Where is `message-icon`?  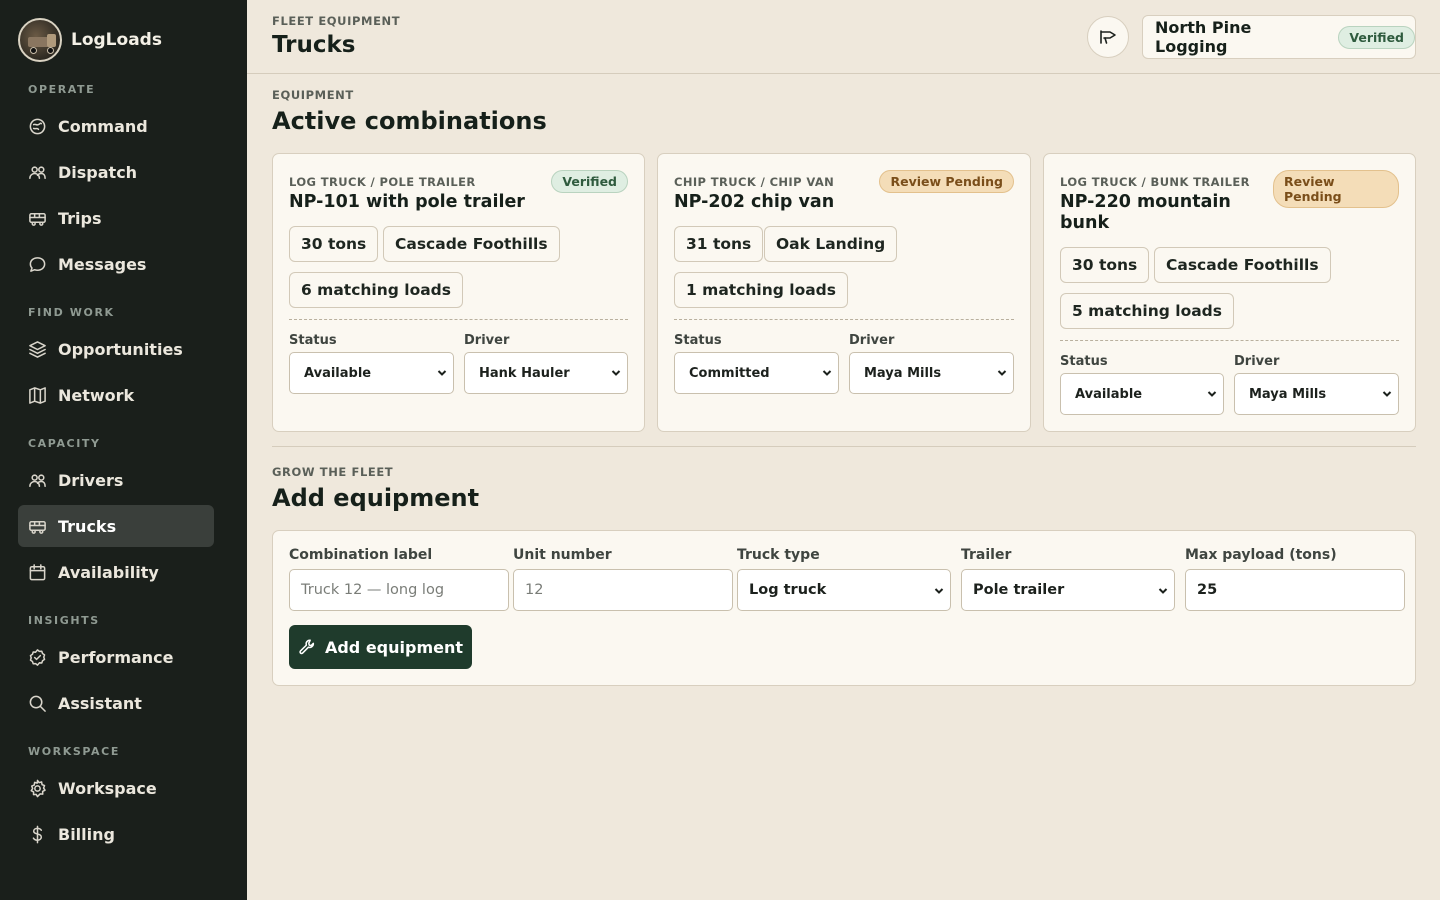
message-icon is located at coordinates (37, 264).